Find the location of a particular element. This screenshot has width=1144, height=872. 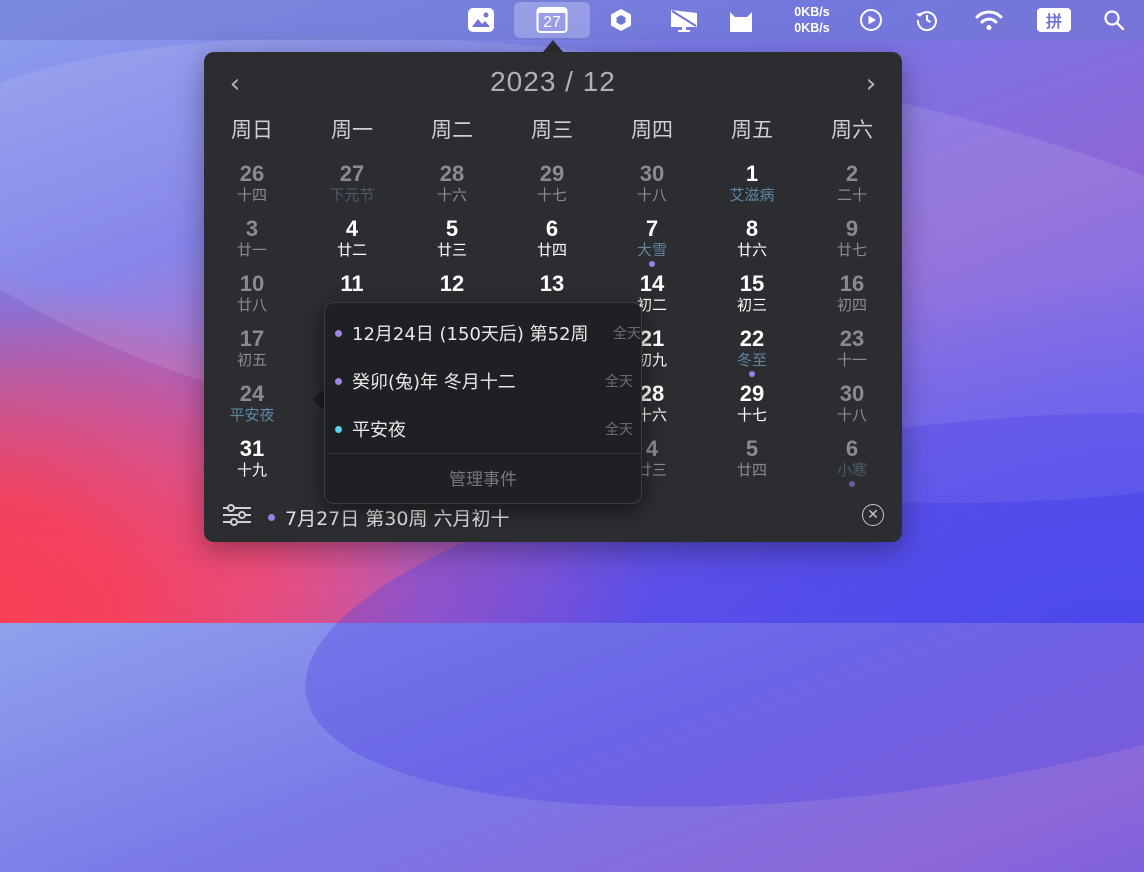

net-download: 0KB/s is located at coordinates (812, 28).